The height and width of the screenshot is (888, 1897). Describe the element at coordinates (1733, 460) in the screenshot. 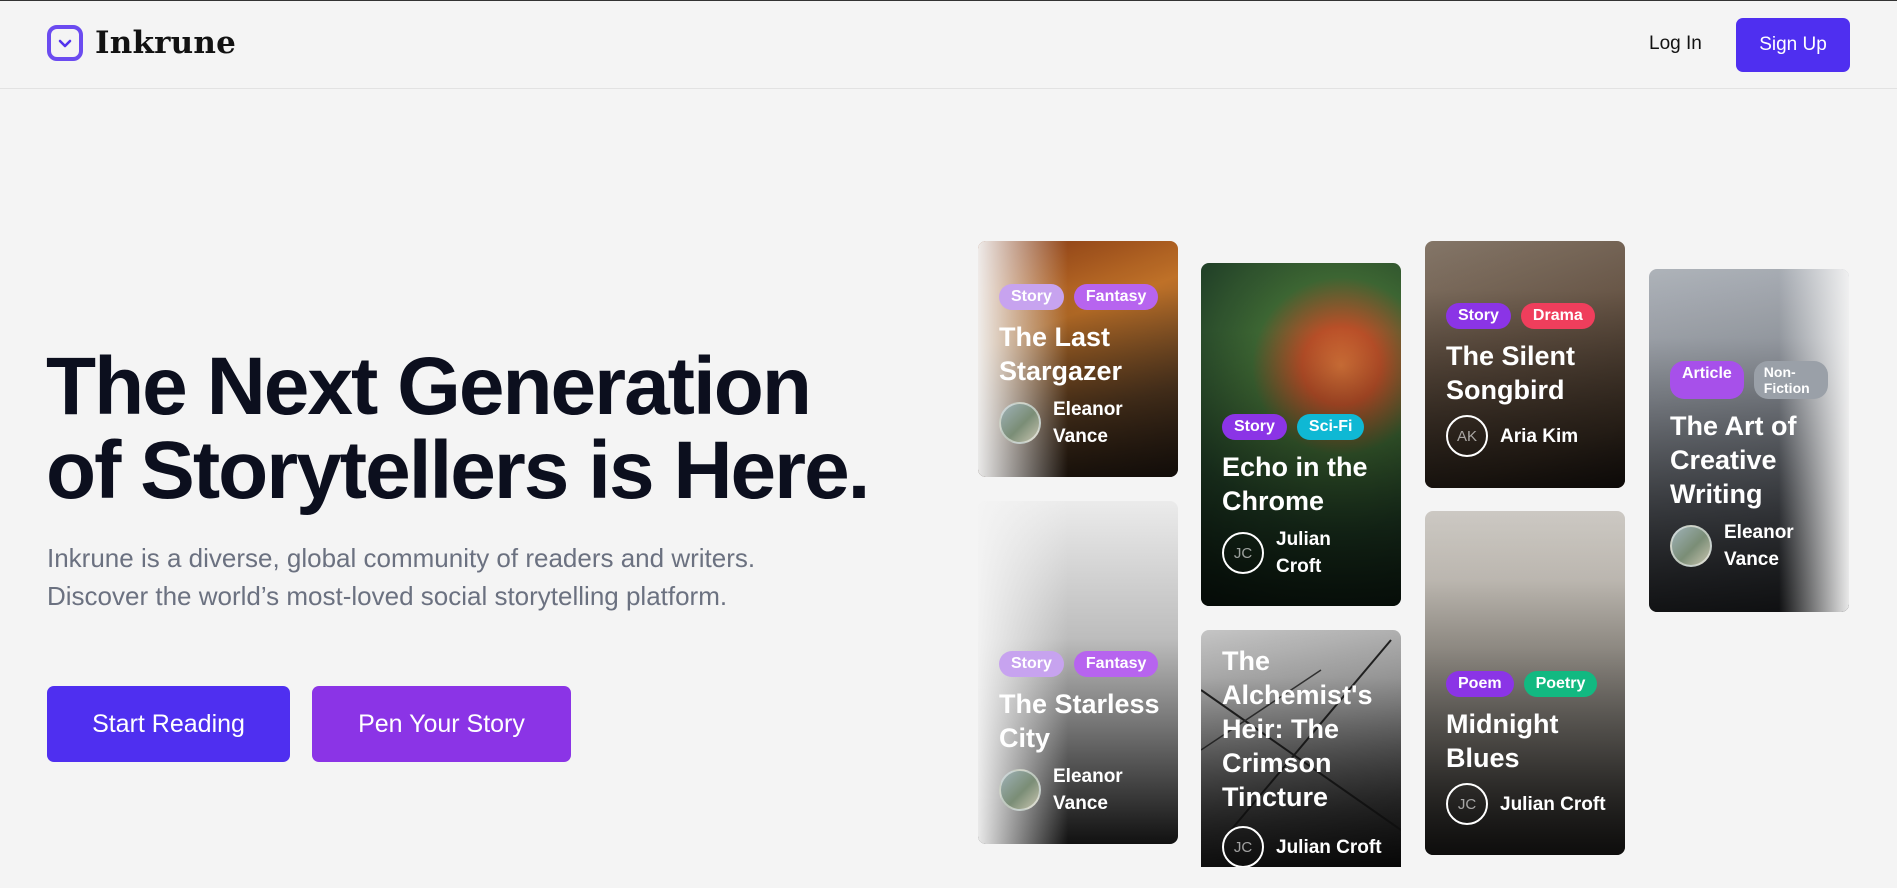

I see `card-title: The Art of Creative Writing` at that location.